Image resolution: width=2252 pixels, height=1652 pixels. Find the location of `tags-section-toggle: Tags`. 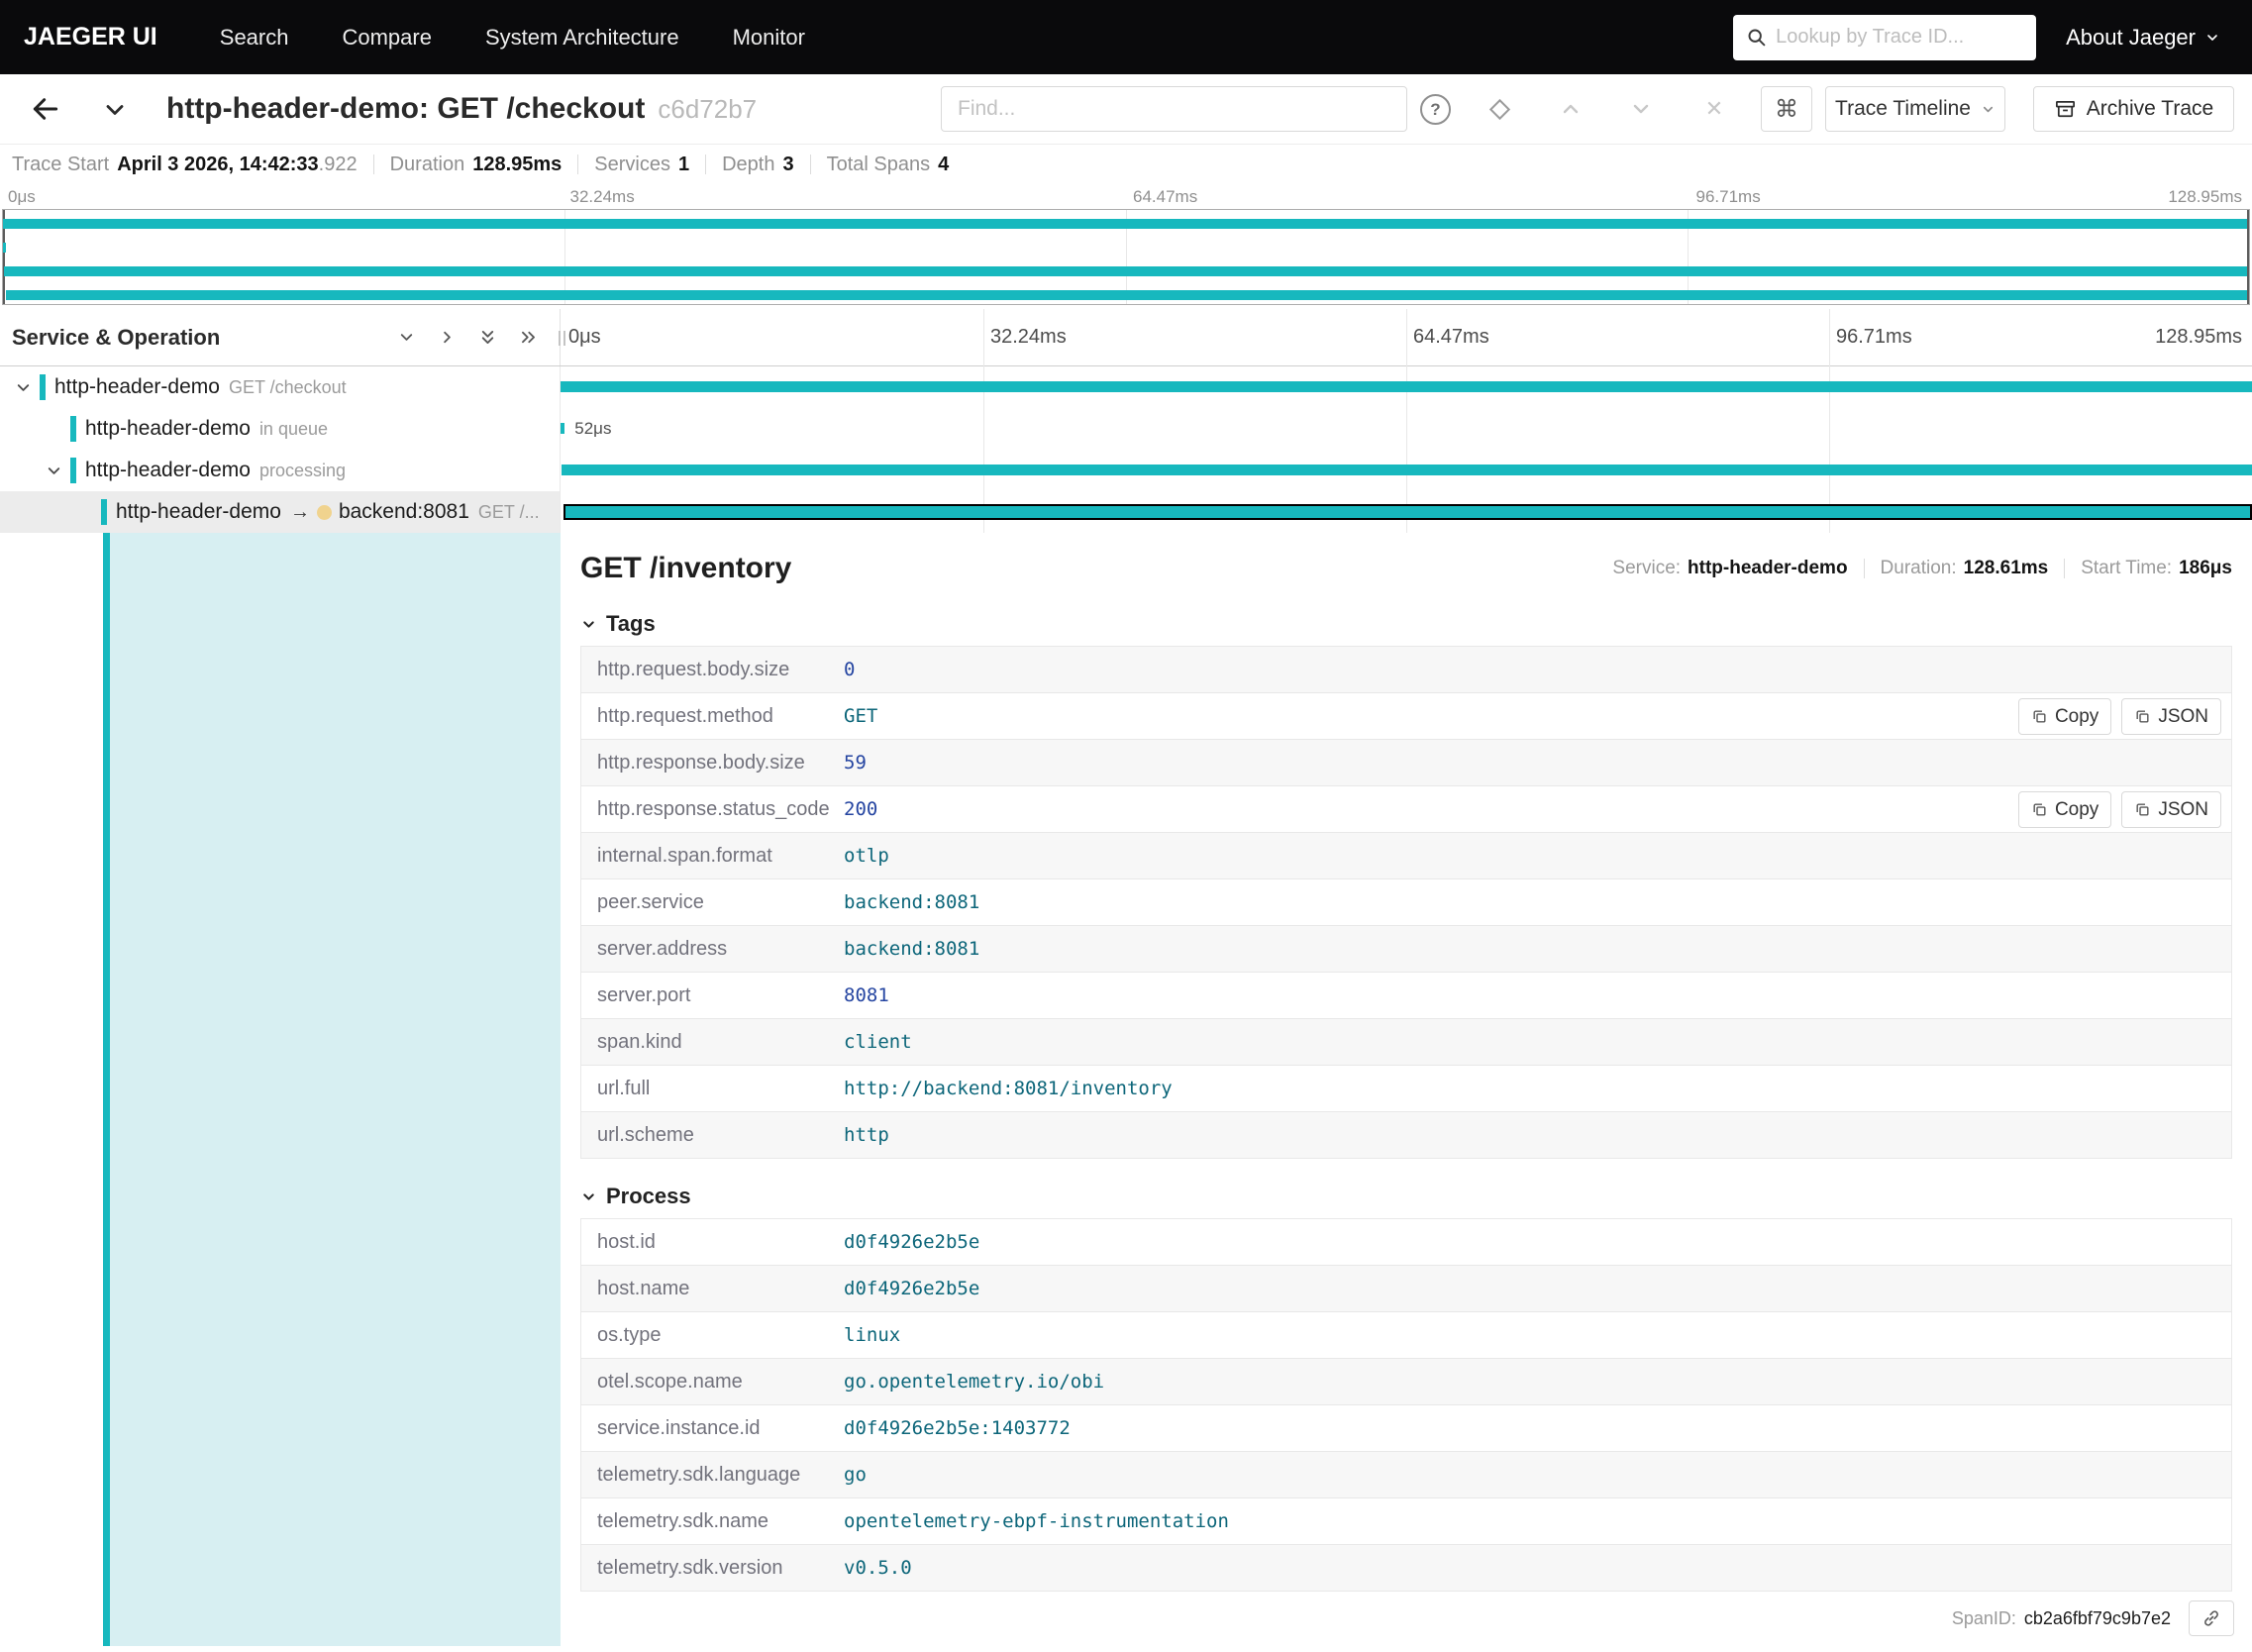

tags-section-toggle: Tags is located at coordinates (1406, 623).